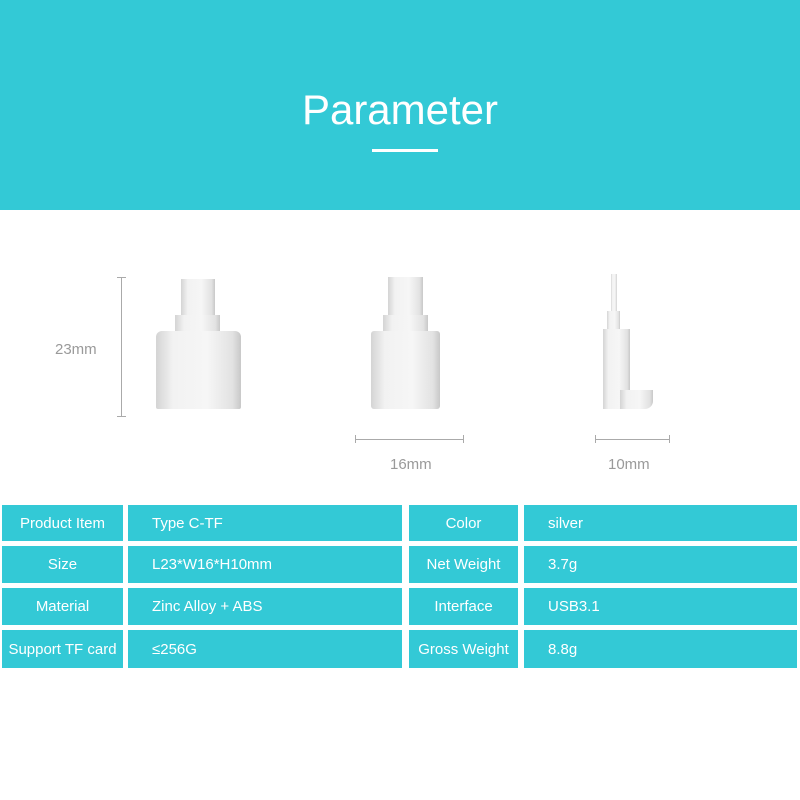  Describe the element at coordinates (62, 523) in the screenshot. I see `spec-label: Product Item` at that location.